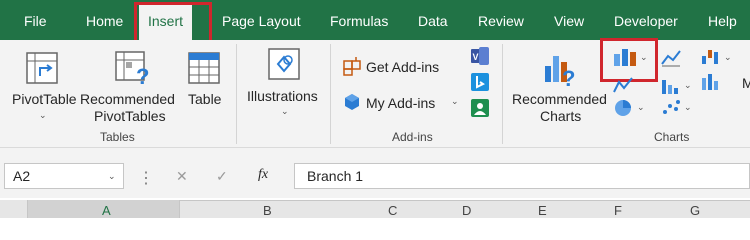  Describe the element at coordinates (204, 99) in the screenshot. I see `table-button: Table` at that location.